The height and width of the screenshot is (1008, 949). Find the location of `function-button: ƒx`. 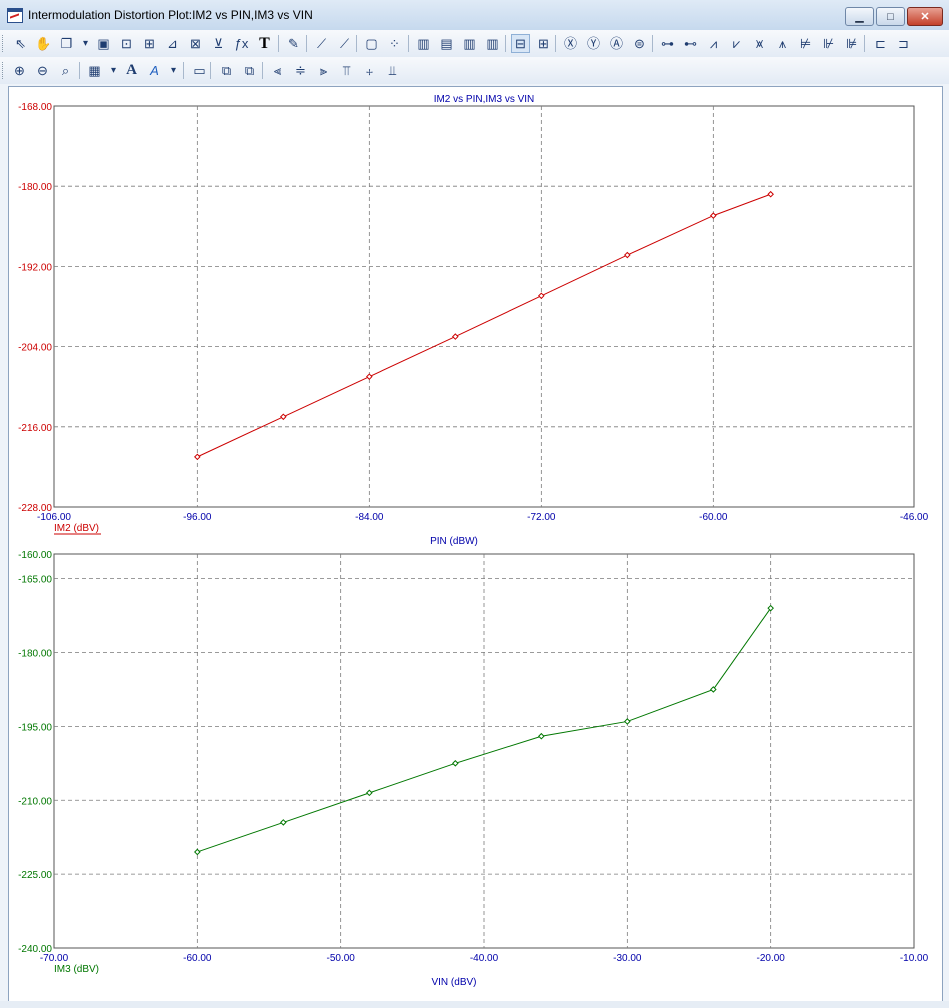

function-button: ƒx is located at coordinates (241, 43).